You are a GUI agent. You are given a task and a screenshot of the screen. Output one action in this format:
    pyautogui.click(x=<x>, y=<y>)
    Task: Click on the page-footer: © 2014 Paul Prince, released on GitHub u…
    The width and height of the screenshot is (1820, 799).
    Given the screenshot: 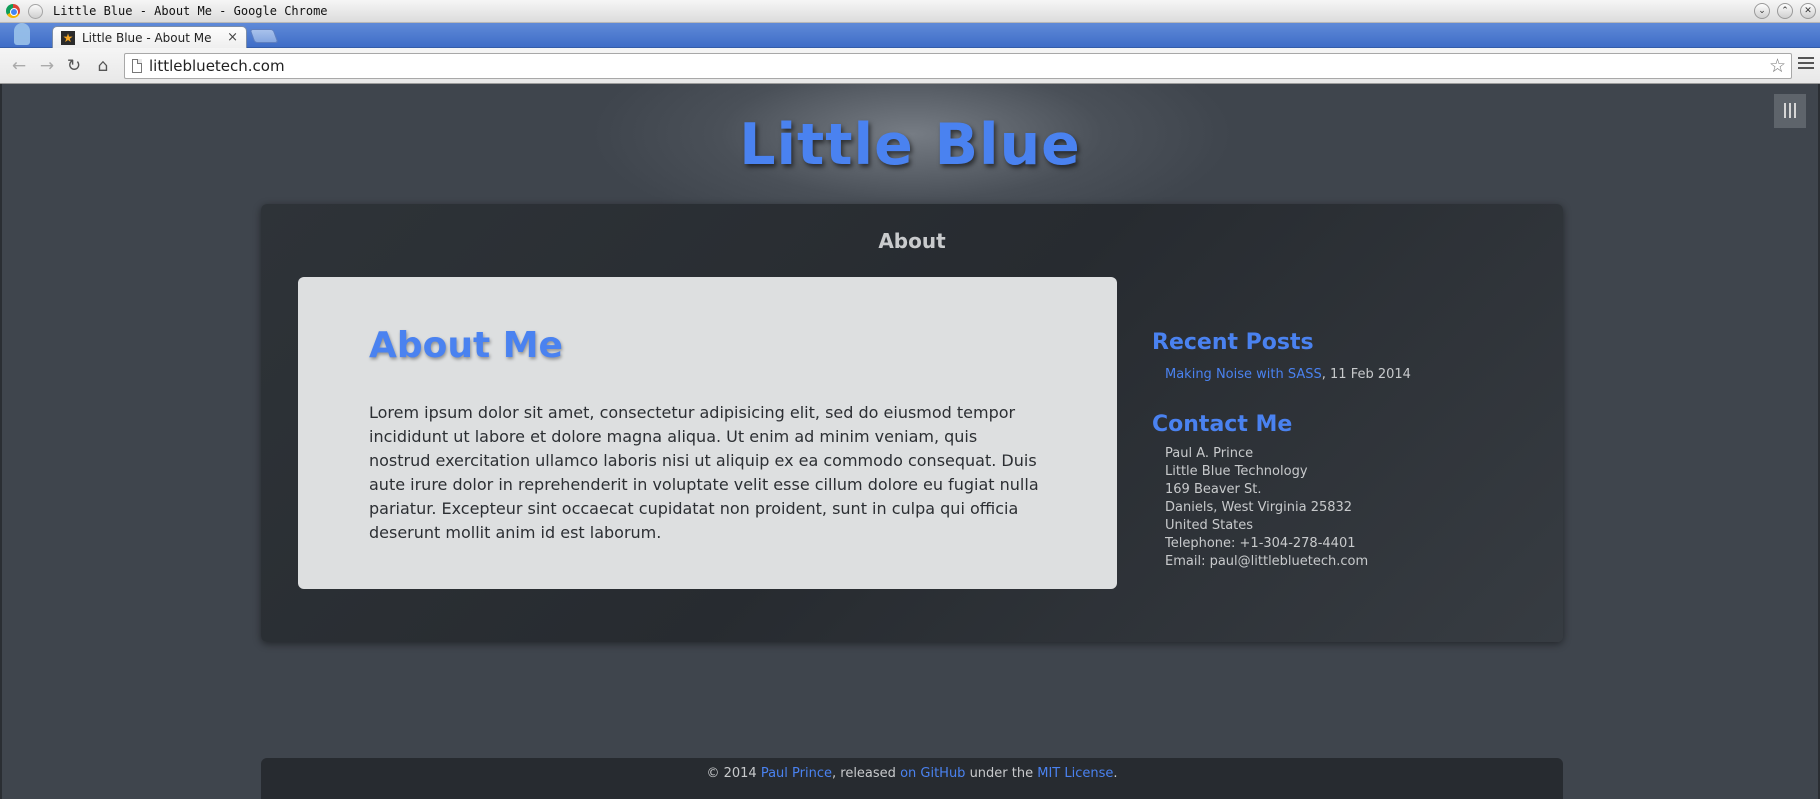 What is the action you would take?
    pyautogui.click(x=912, y=778)
    